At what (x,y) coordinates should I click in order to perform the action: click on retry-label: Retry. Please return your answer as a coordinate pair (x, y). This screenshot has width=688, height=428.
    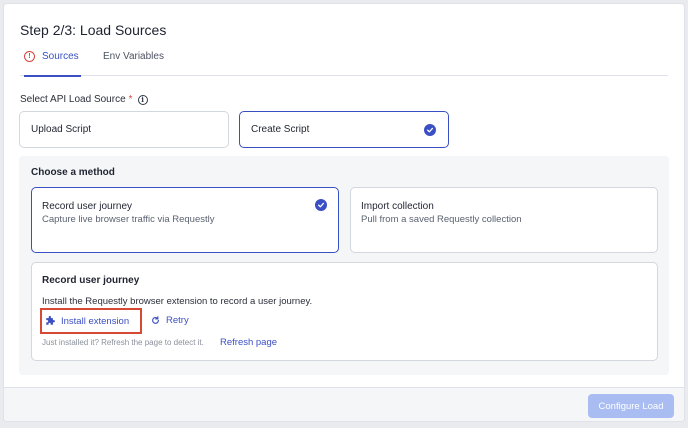
    Looking at the image, I should click on (177, 320).